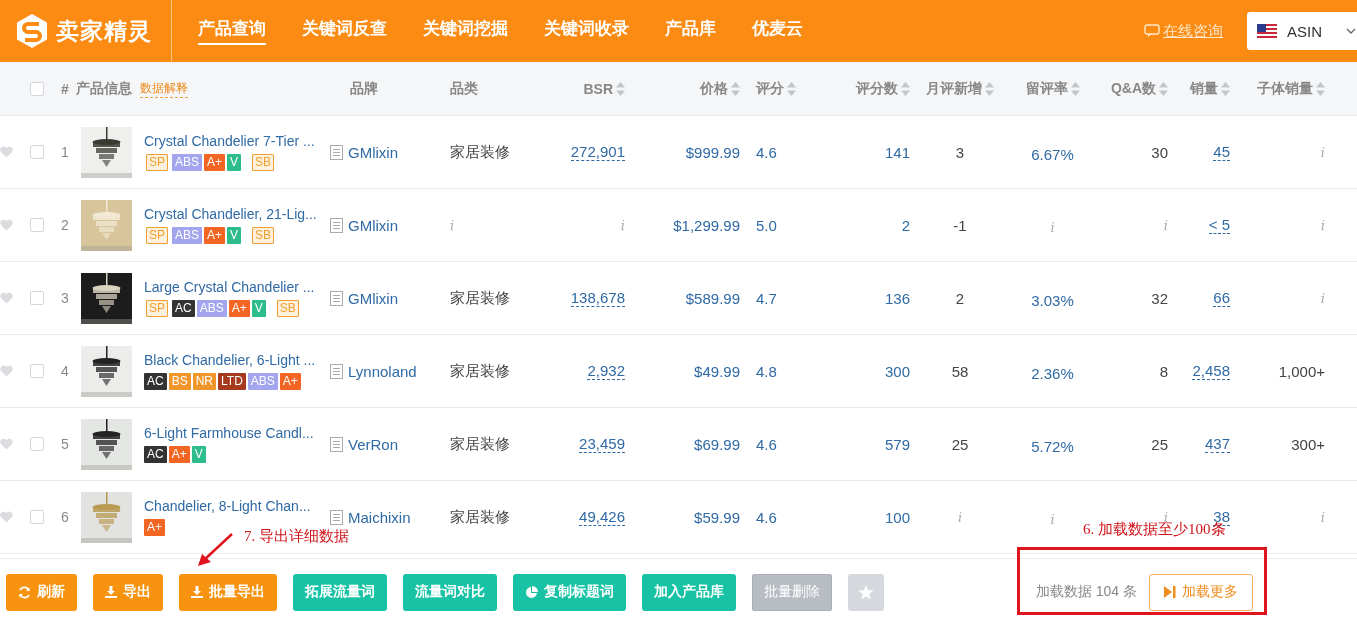  I want to click on download-icon, so click(111, 592).